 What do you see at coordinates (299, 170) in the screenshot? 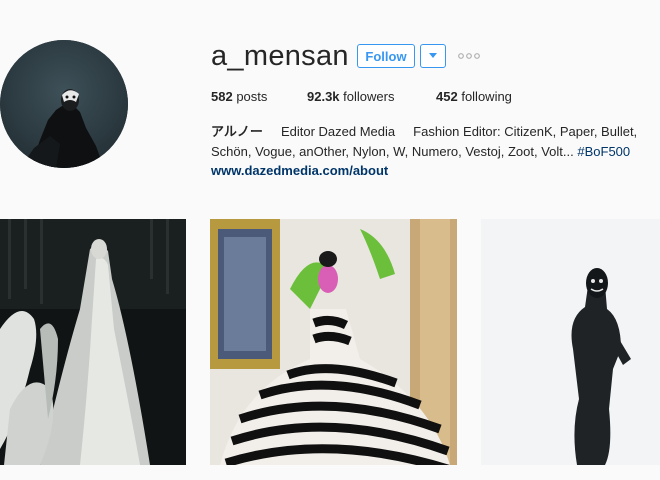
I see `bio-website-link: www.dazedmedia.com/about` at bounding box center [299, 170].